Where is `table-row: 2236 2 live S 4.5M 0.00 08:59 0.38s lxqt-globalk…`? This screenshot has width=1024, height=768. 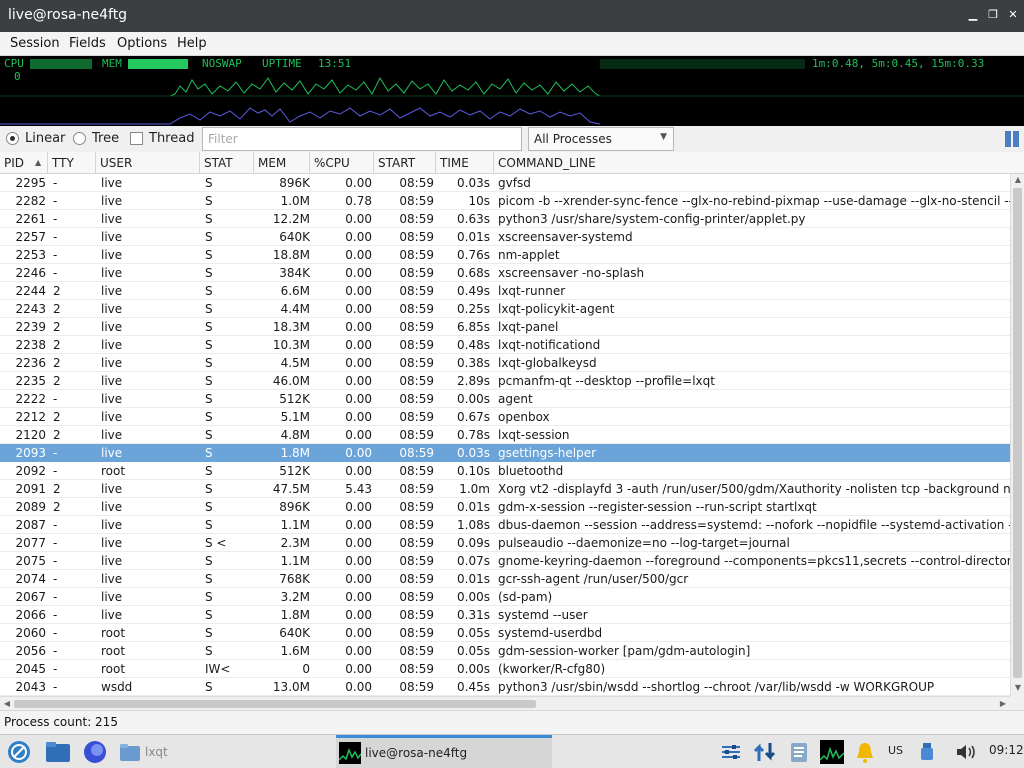 table-row: 2236 2 live S 4.5M 0.00 08:59 0.38s lxqt-globalk… is located at coordinates (505, 363).